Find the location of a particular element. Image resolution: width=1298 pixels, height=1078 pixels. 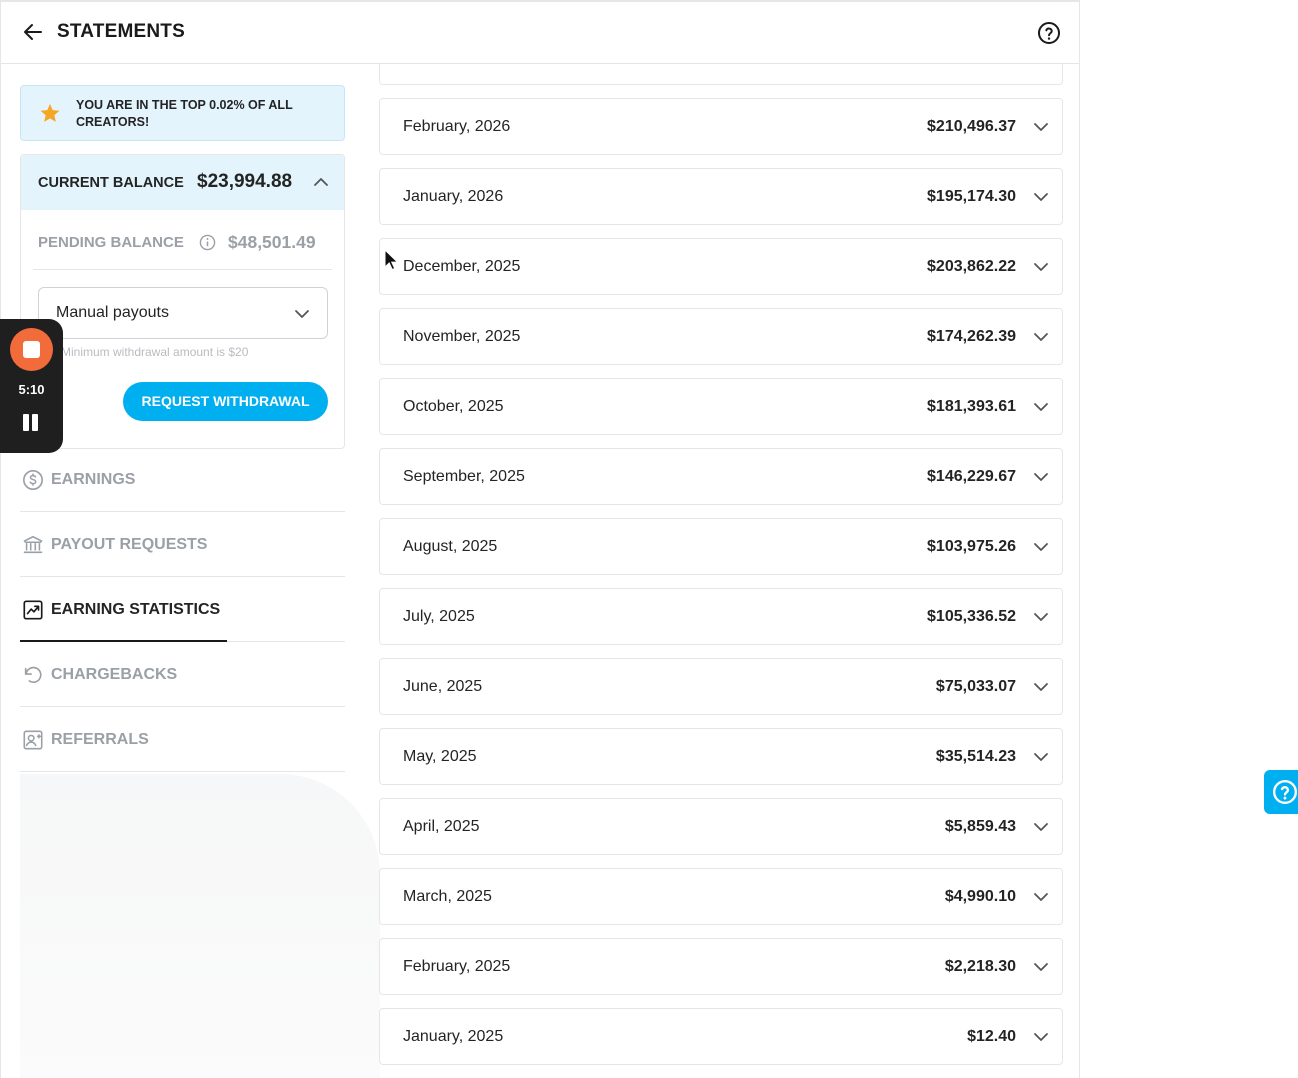

nav-item-referrals: REFERRALS is located at coordinates (182, 739).